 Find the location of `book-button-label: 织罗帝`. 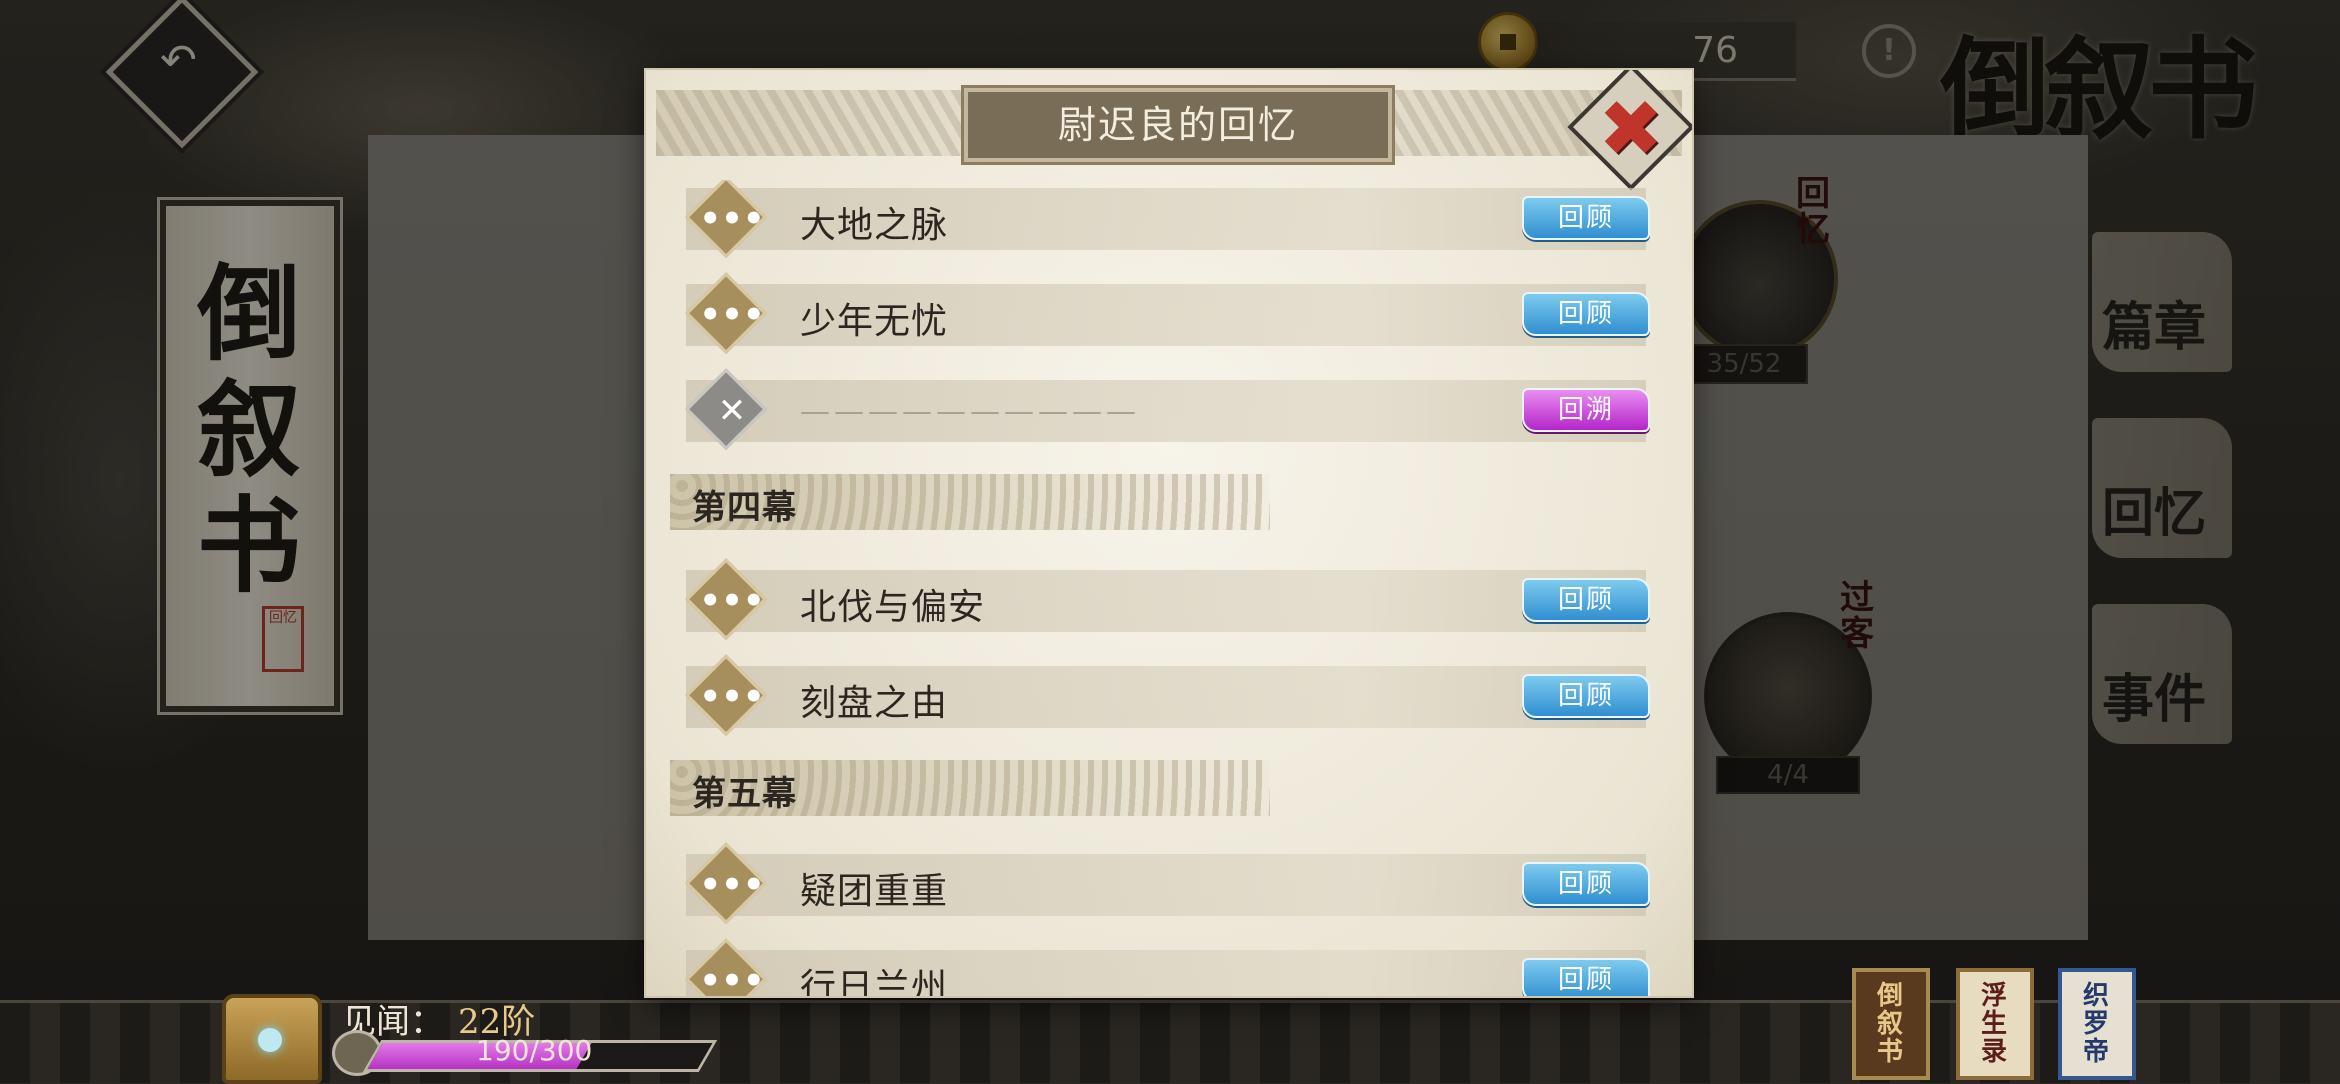

book-button-label: 织罗帝 is located at coordinates (2095, 1024).